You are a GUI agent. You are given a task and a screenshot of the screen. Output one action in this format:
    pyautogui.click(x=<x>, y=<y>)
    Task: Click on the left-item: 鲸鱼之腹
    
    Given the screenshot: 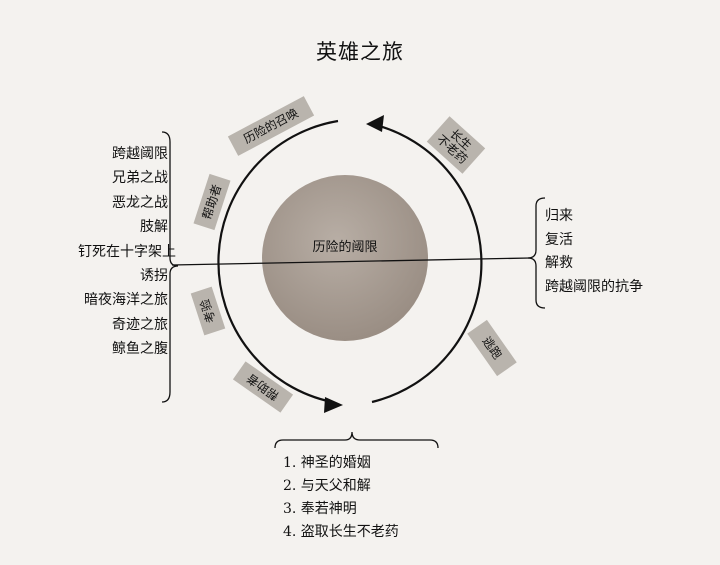 What is the action you would take?
    pyautogui.click(x=140, y=349)
    